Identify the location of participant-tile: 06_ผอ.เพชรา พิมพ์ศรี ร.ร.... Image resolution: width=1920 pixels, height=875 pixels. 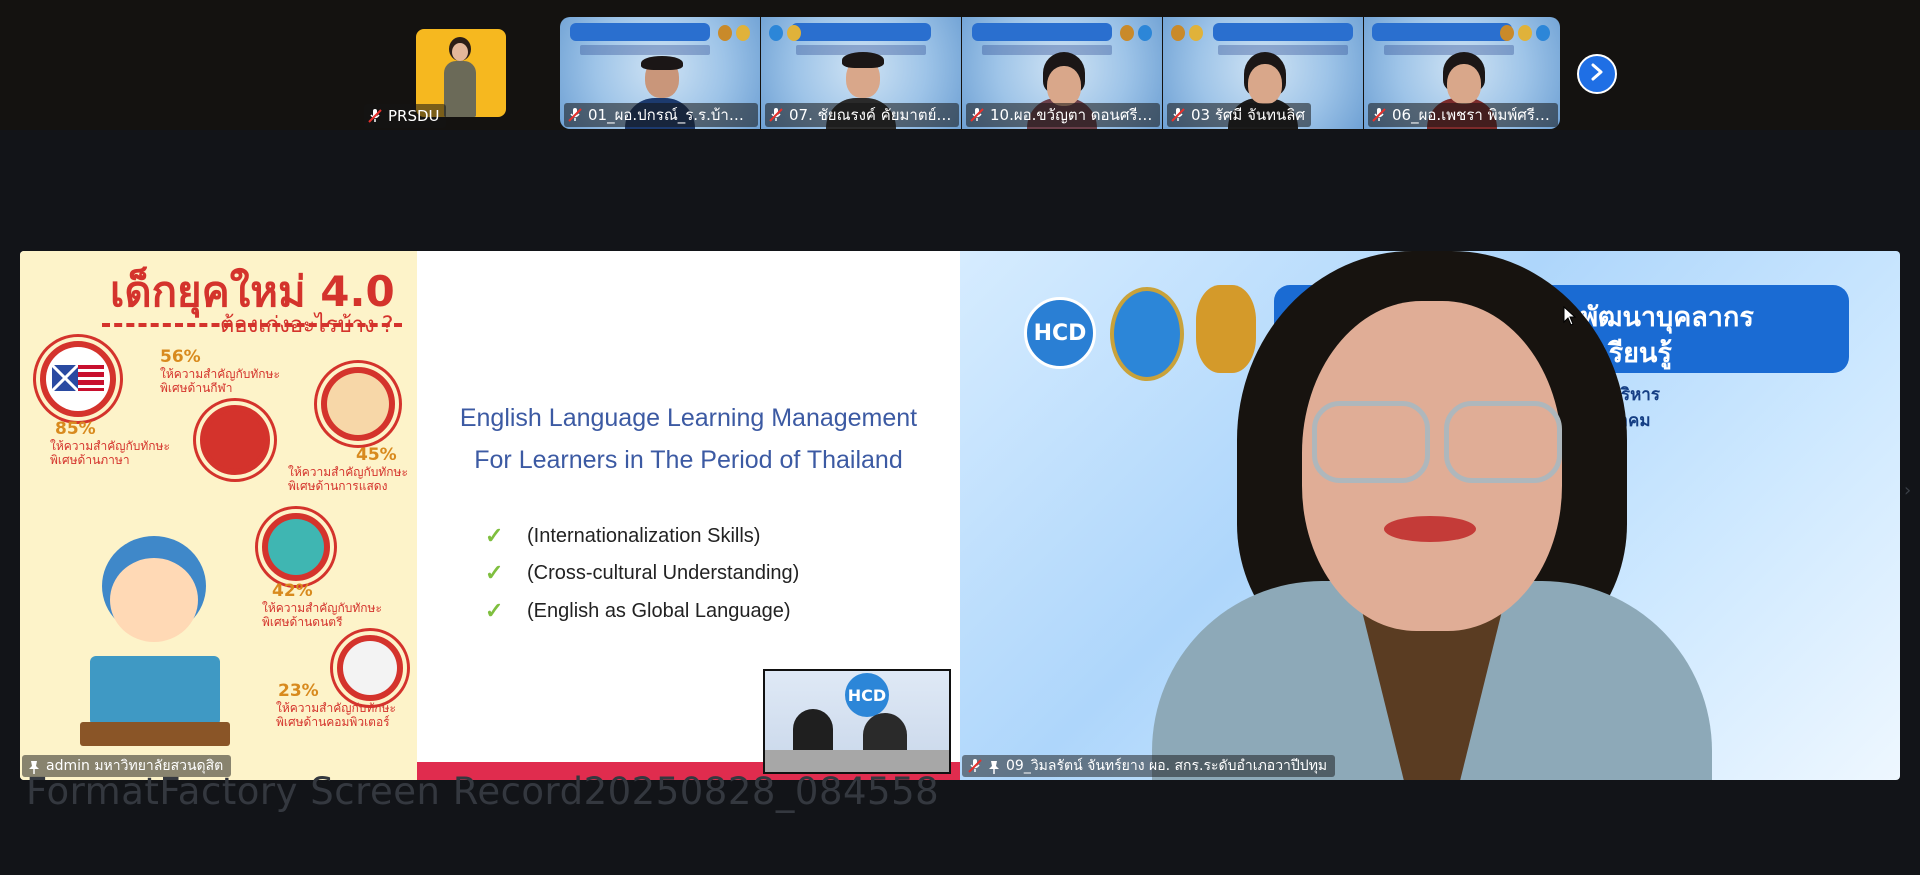
(1462, 73).